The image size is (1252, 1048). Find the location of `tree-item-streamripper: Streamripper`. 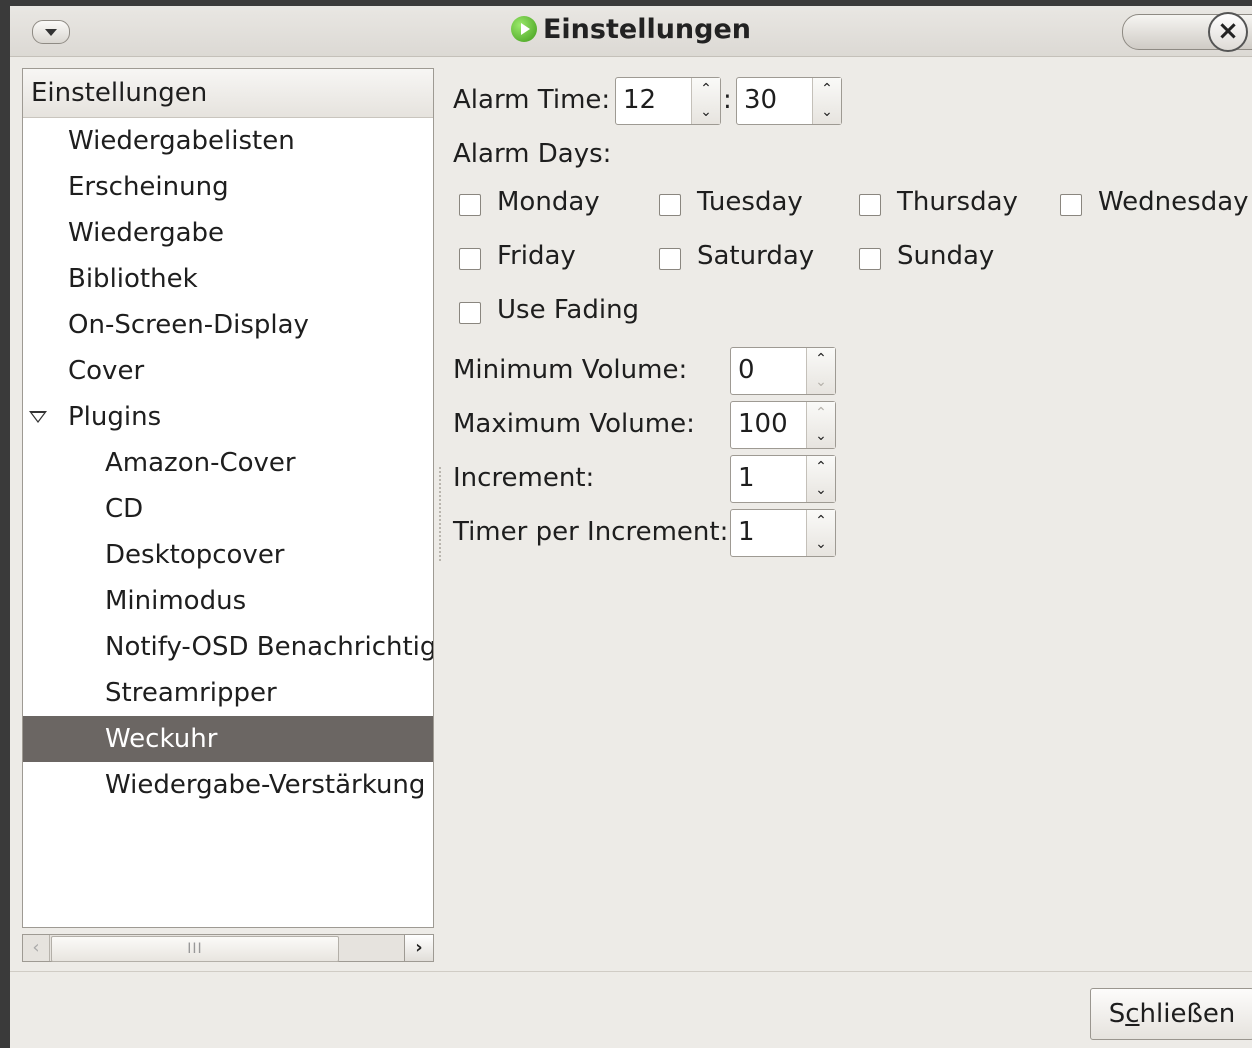

tree-item-streamripper: Streamripper is located at coordinates (228, 693).